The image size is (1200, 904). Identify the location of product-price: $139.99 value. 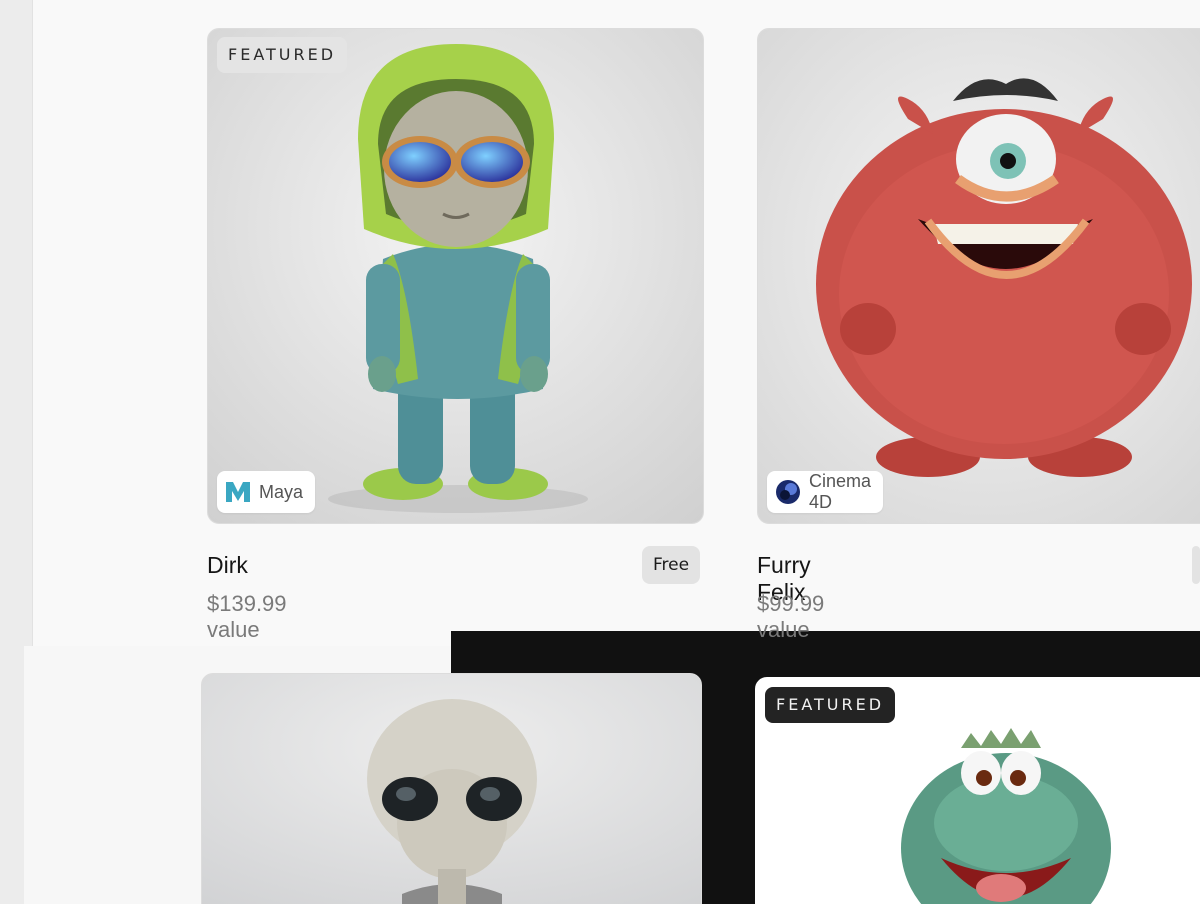
(247, 616).